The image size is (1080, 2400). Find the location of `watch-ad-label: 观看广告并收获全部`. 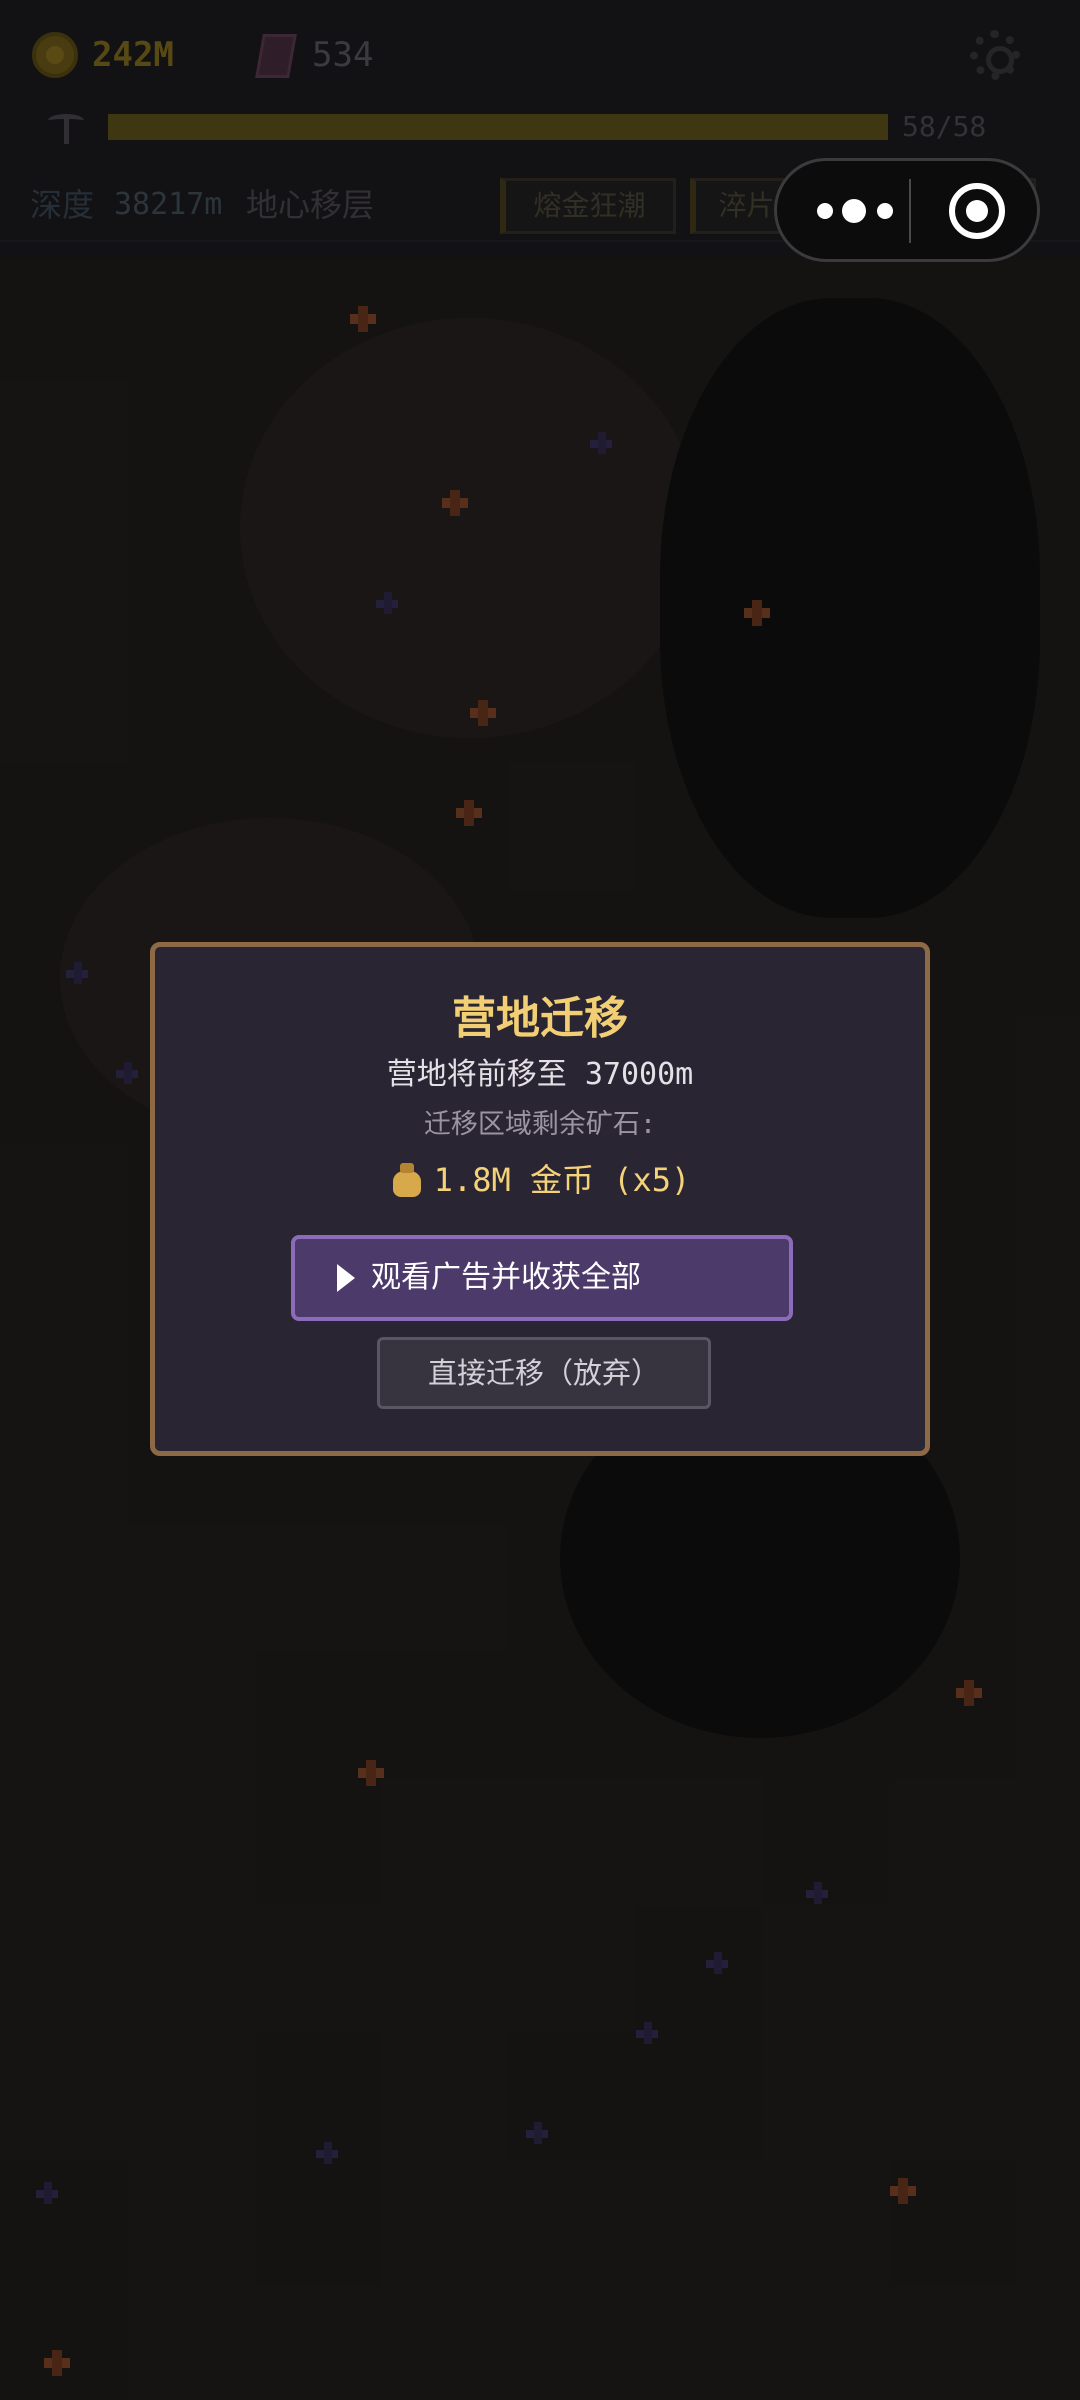

watch-ad-label: 观看广告并收获全部 is located at coordinates (506, 1277).